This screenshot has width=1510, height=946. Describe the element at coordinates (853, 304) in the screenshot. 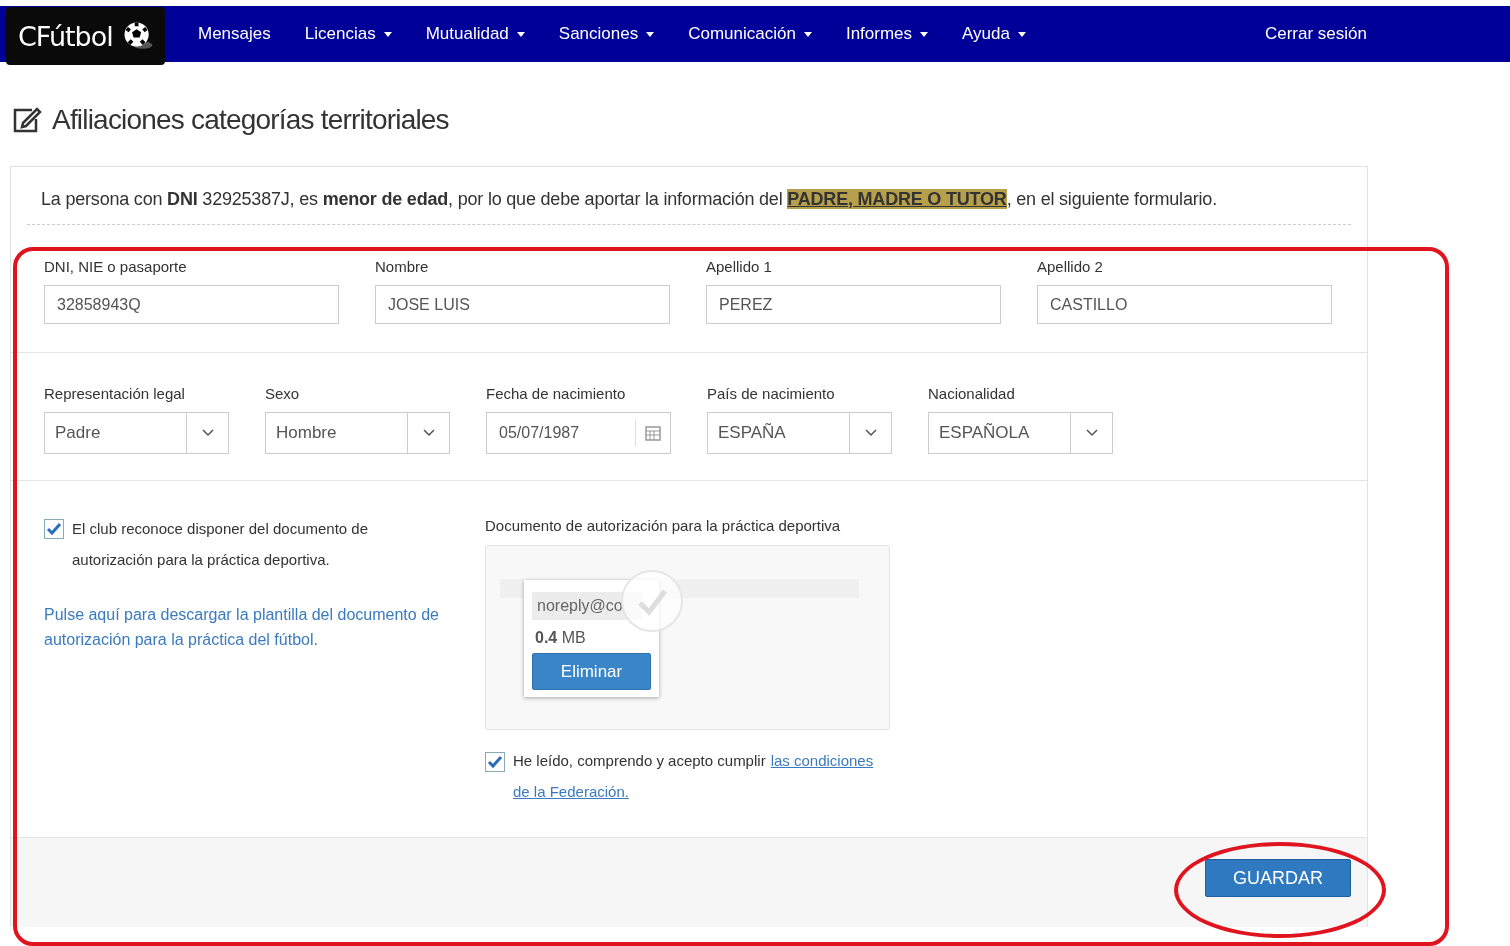

I see `text-input: PEREZ` at that location.